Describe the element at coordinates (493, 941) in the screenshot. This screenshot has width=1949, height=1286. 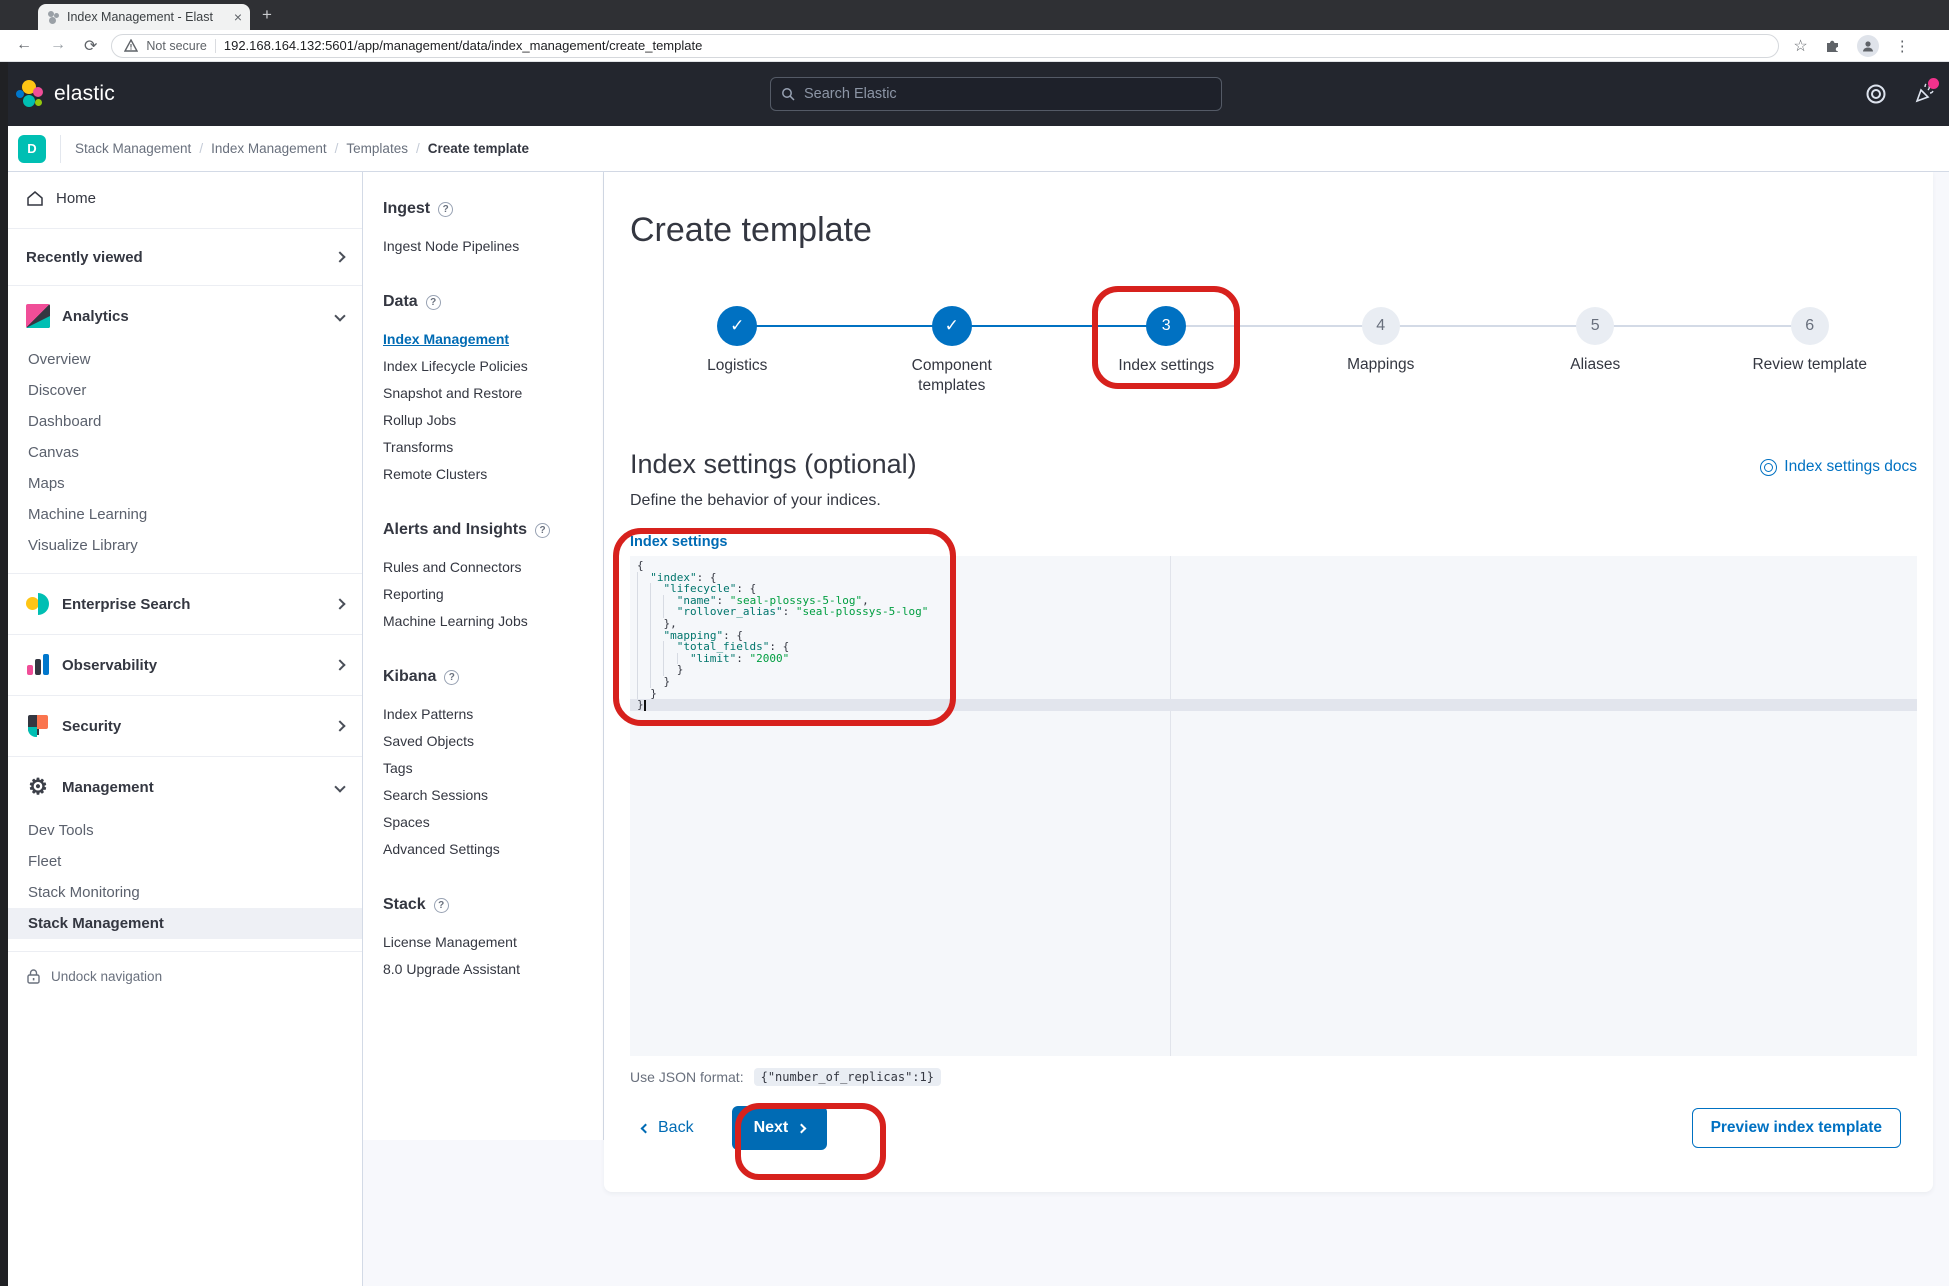
I see `nav-item-license-management: License Management` at that location.